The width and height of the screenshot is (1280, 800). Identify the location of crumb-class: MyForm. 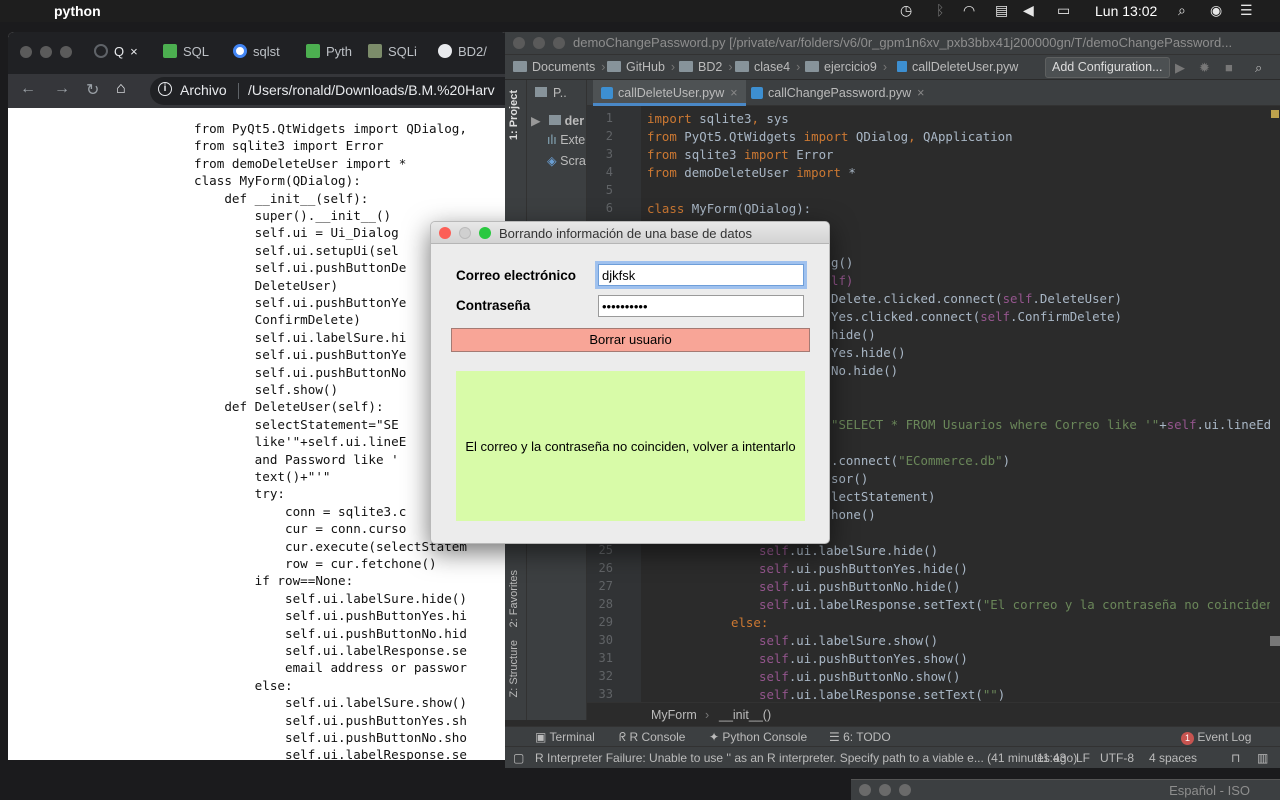
(674, 715).